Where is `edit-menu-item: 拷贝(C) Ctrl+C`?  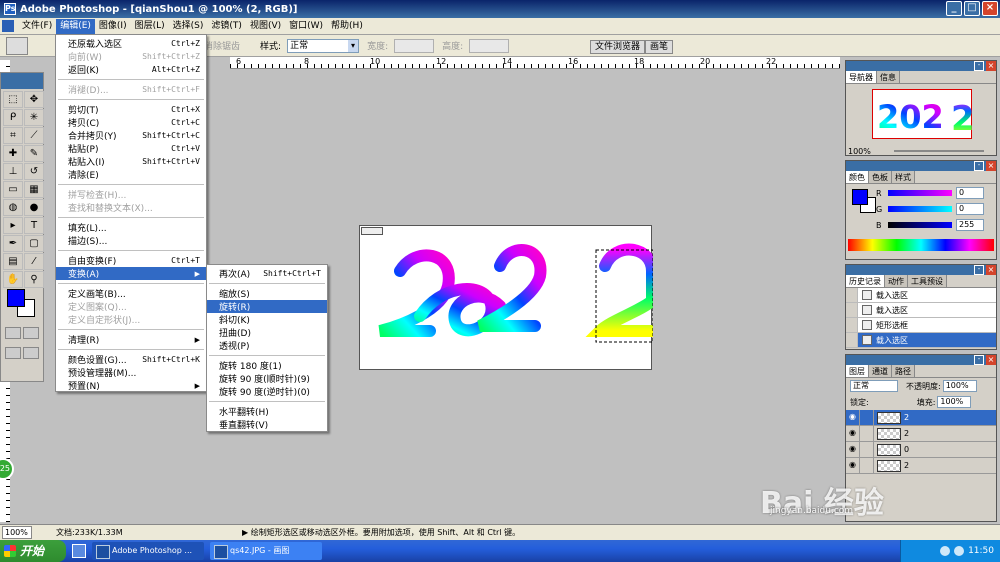 edit-menu-item: 拷贝(C) Ctrl+C is located at coordinates (131, 122).